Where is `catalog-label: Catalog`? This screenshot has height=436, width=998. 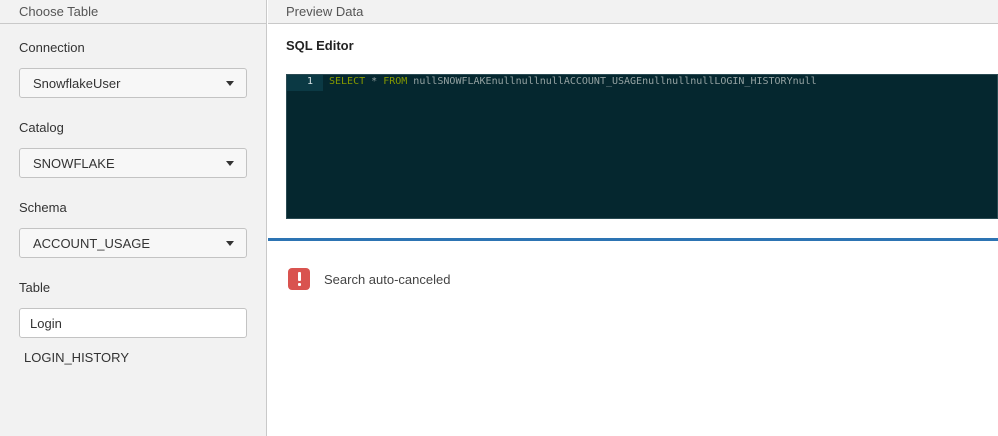 catalog-label: Catalog is located at coordinates (41, 127).